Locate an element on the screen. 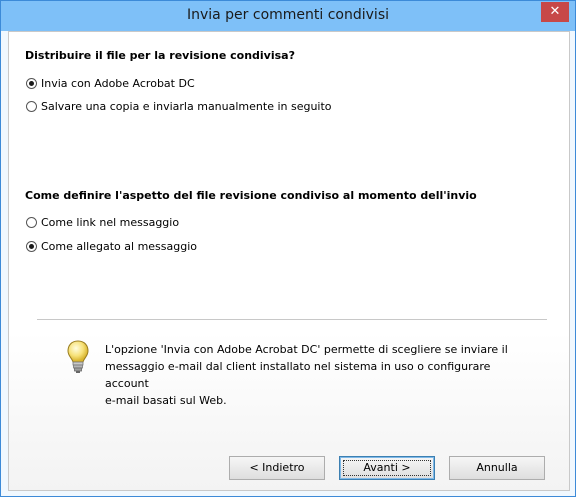  radio-label: Come allegato al messaggio is located at coordinates (119, 246).